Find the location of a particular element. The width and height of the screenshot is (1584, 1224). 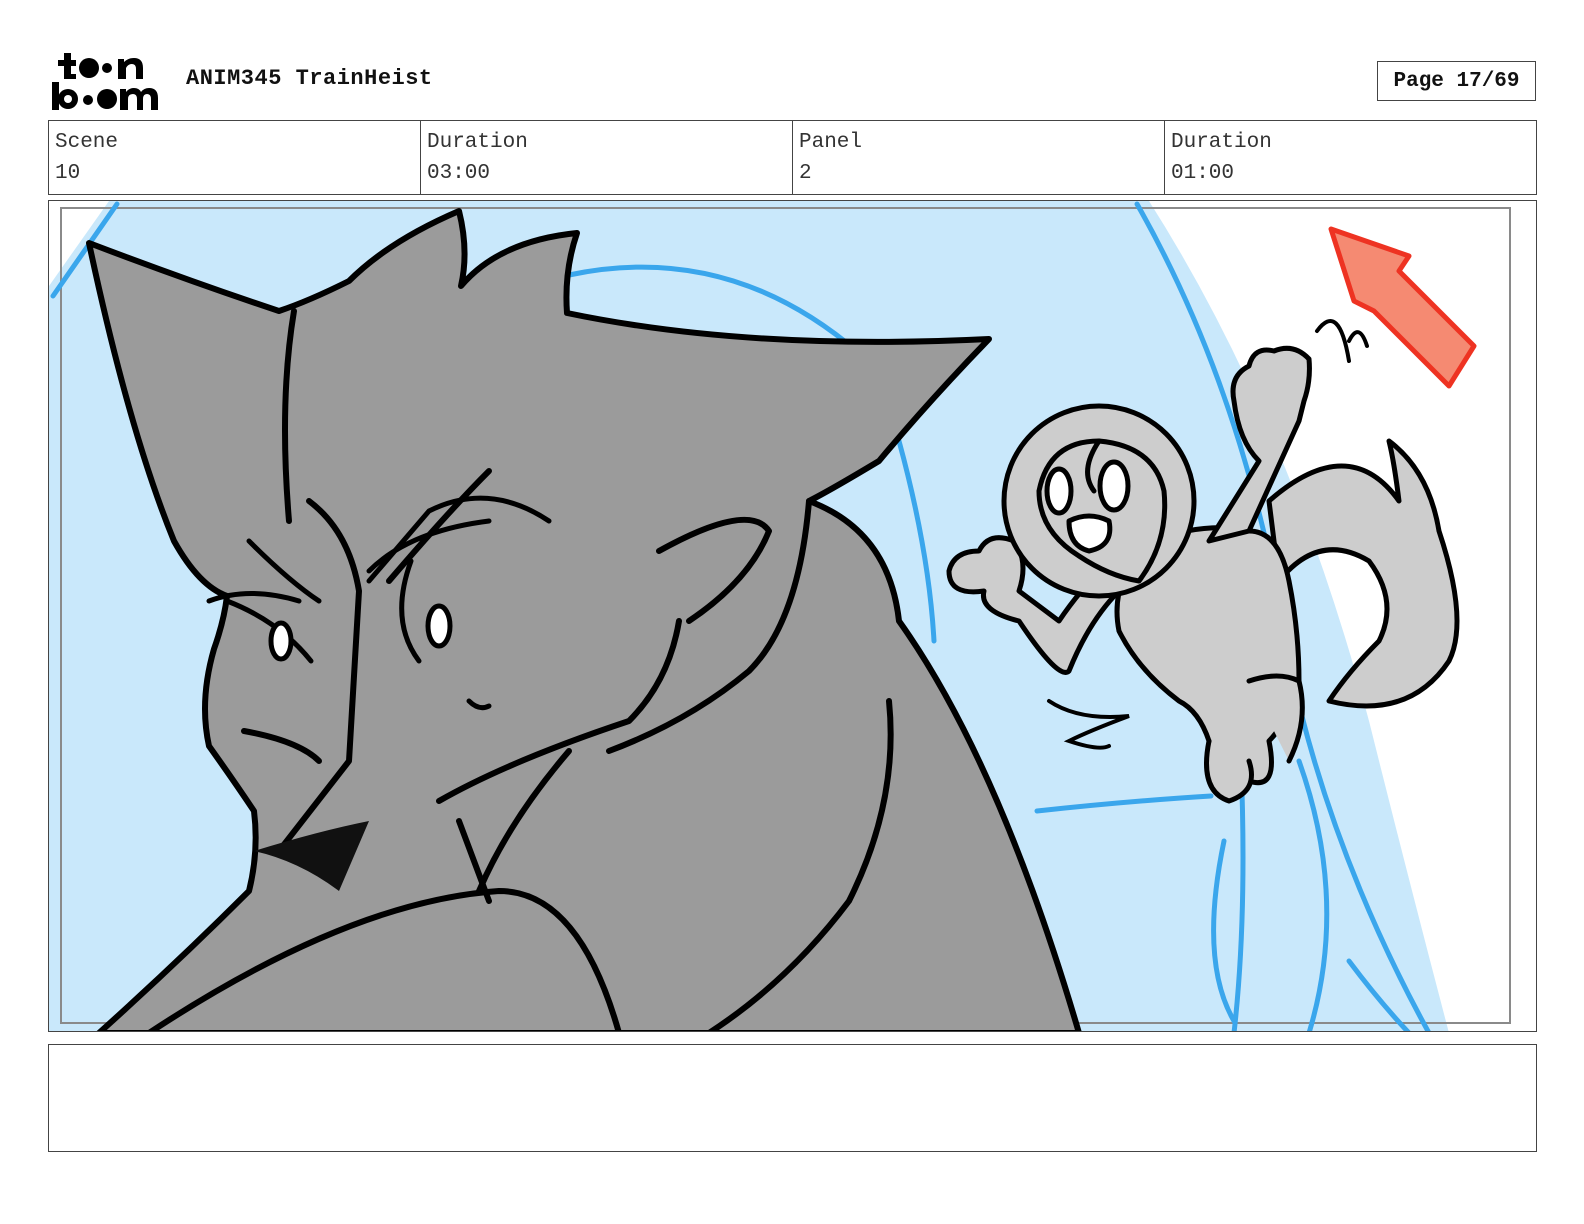

panel-duration-cell: Duration 01:00 is located at coordinates (1350, 157).